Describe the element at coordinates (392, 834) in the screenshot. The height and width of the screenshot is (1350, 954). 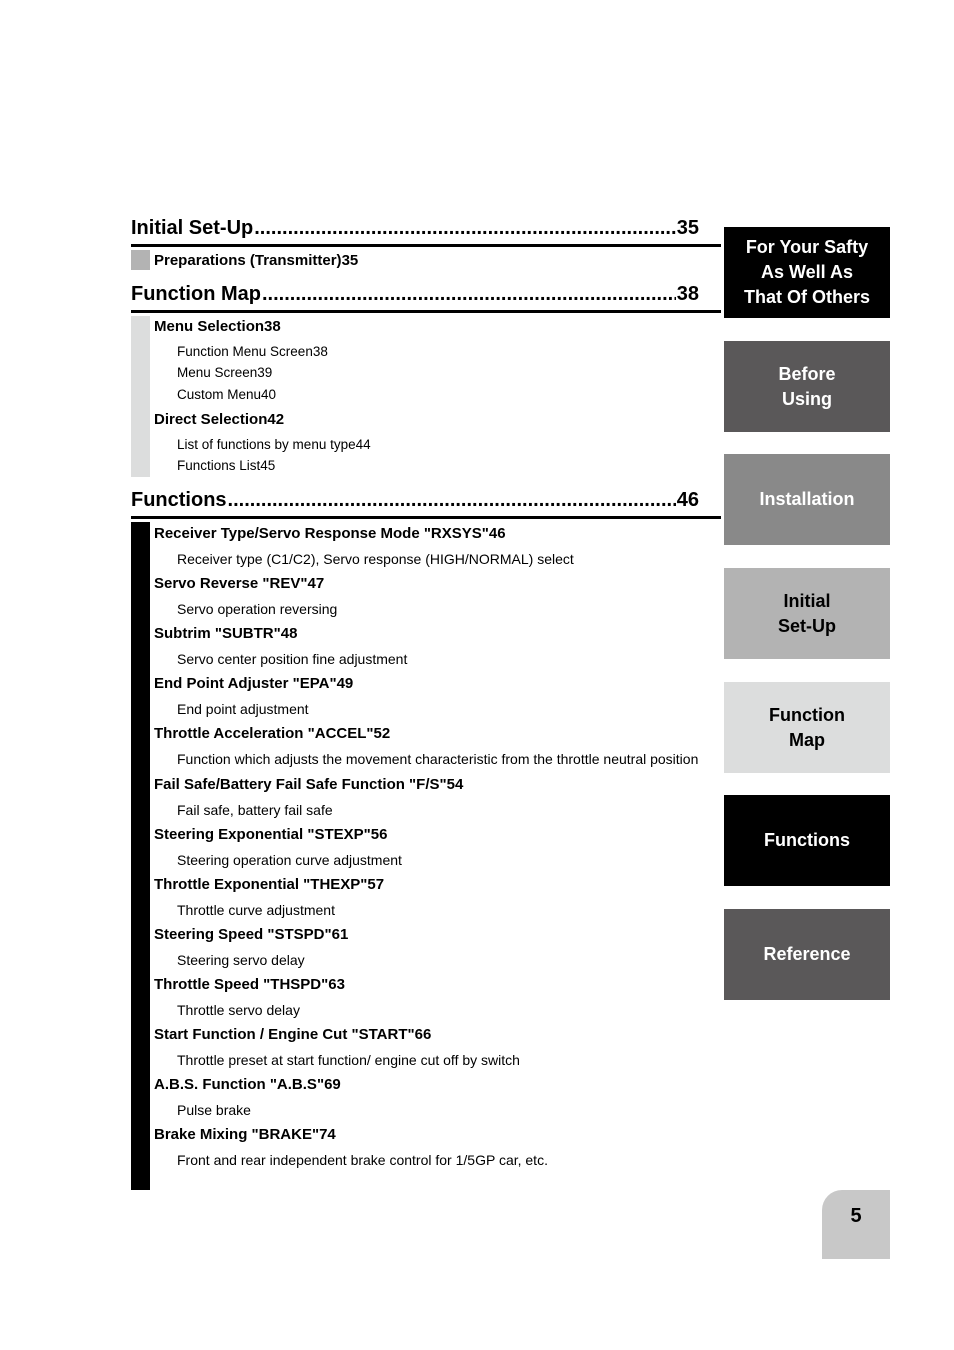
I see `toc-entry: Steering Exponential "STEXP" 56` at that location.